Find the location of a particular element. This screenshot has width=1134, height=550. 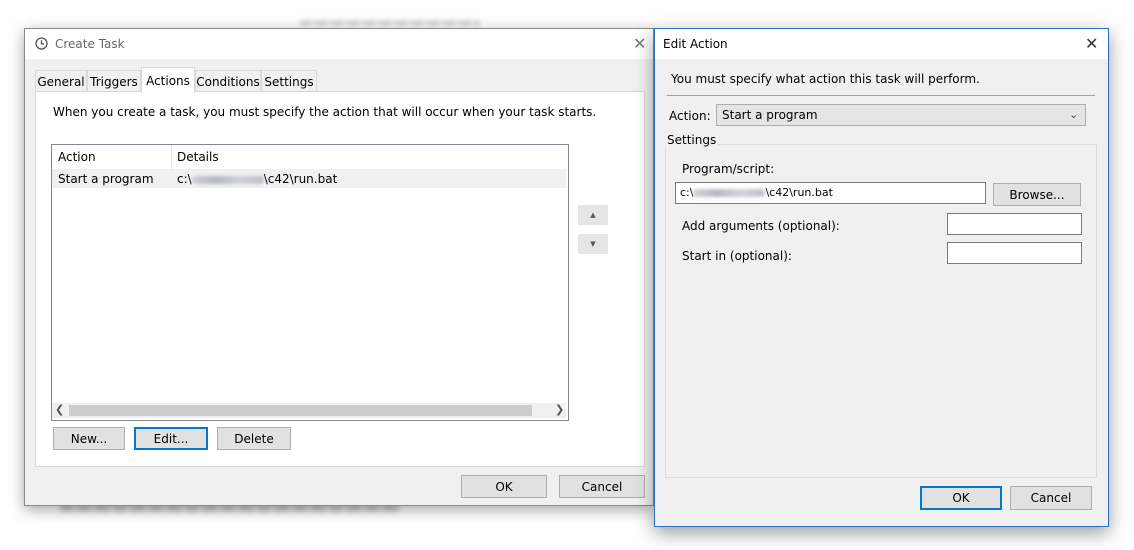

move-up-button: ▲ is located at coordinates (593, 215).